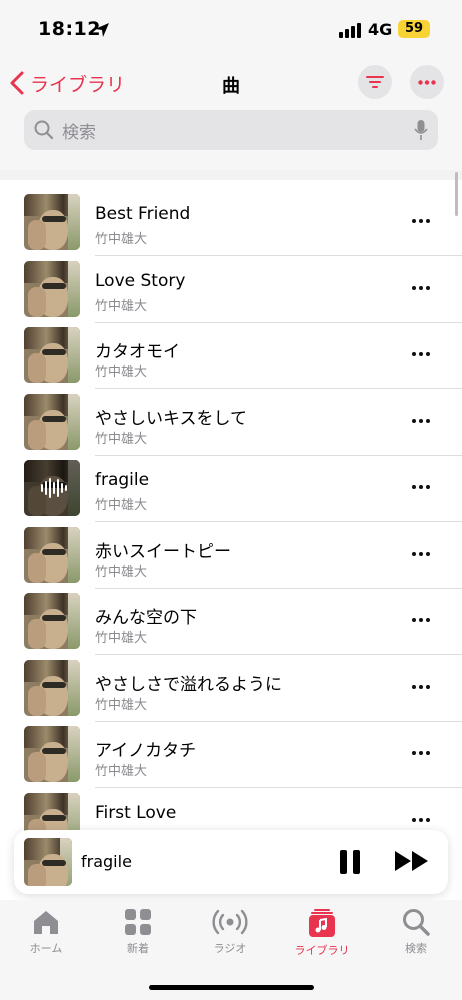 The image size is (462, 1000). Describe the element at coordinates (69, 29) in the screenshot. I see `status-time: 18:12` at that location.